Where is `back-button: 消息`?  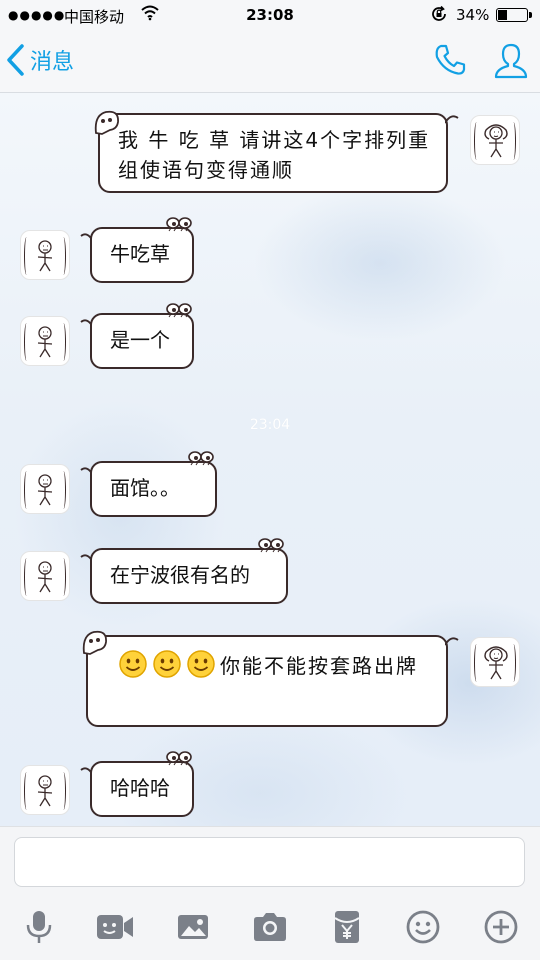
back-button: 消息 is located at coordinates (39, 60).